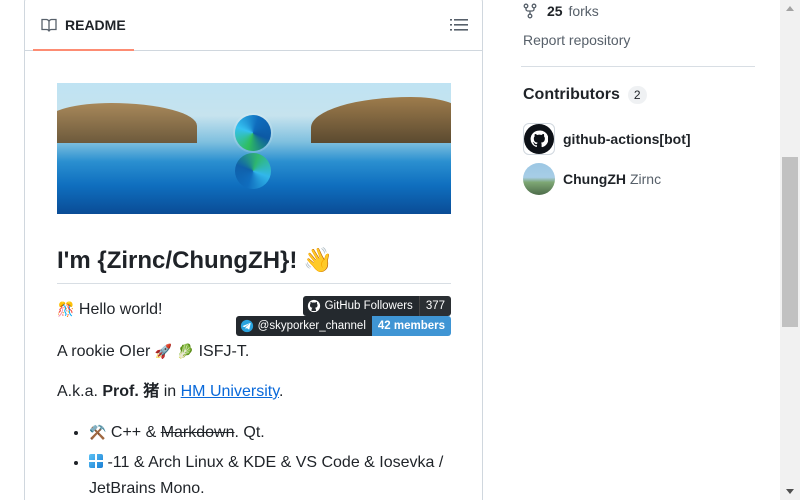 The width and height of the screenshot is (800, 500). Describe the element at coordinates (120, 309) in the screenshot. I see `hello-text: Hello world!` at that location.